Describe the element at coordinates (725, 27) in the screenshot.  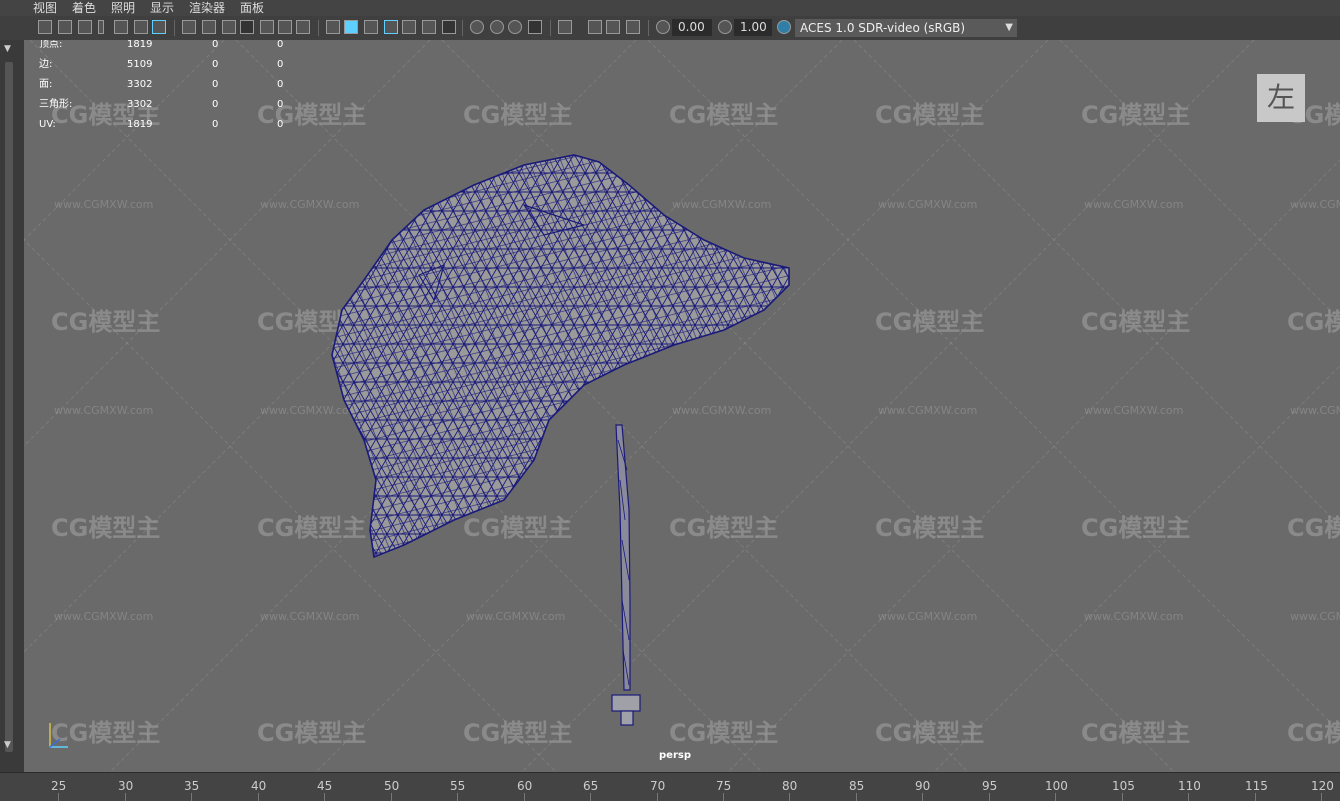
I see `gamma-icon` at that location.